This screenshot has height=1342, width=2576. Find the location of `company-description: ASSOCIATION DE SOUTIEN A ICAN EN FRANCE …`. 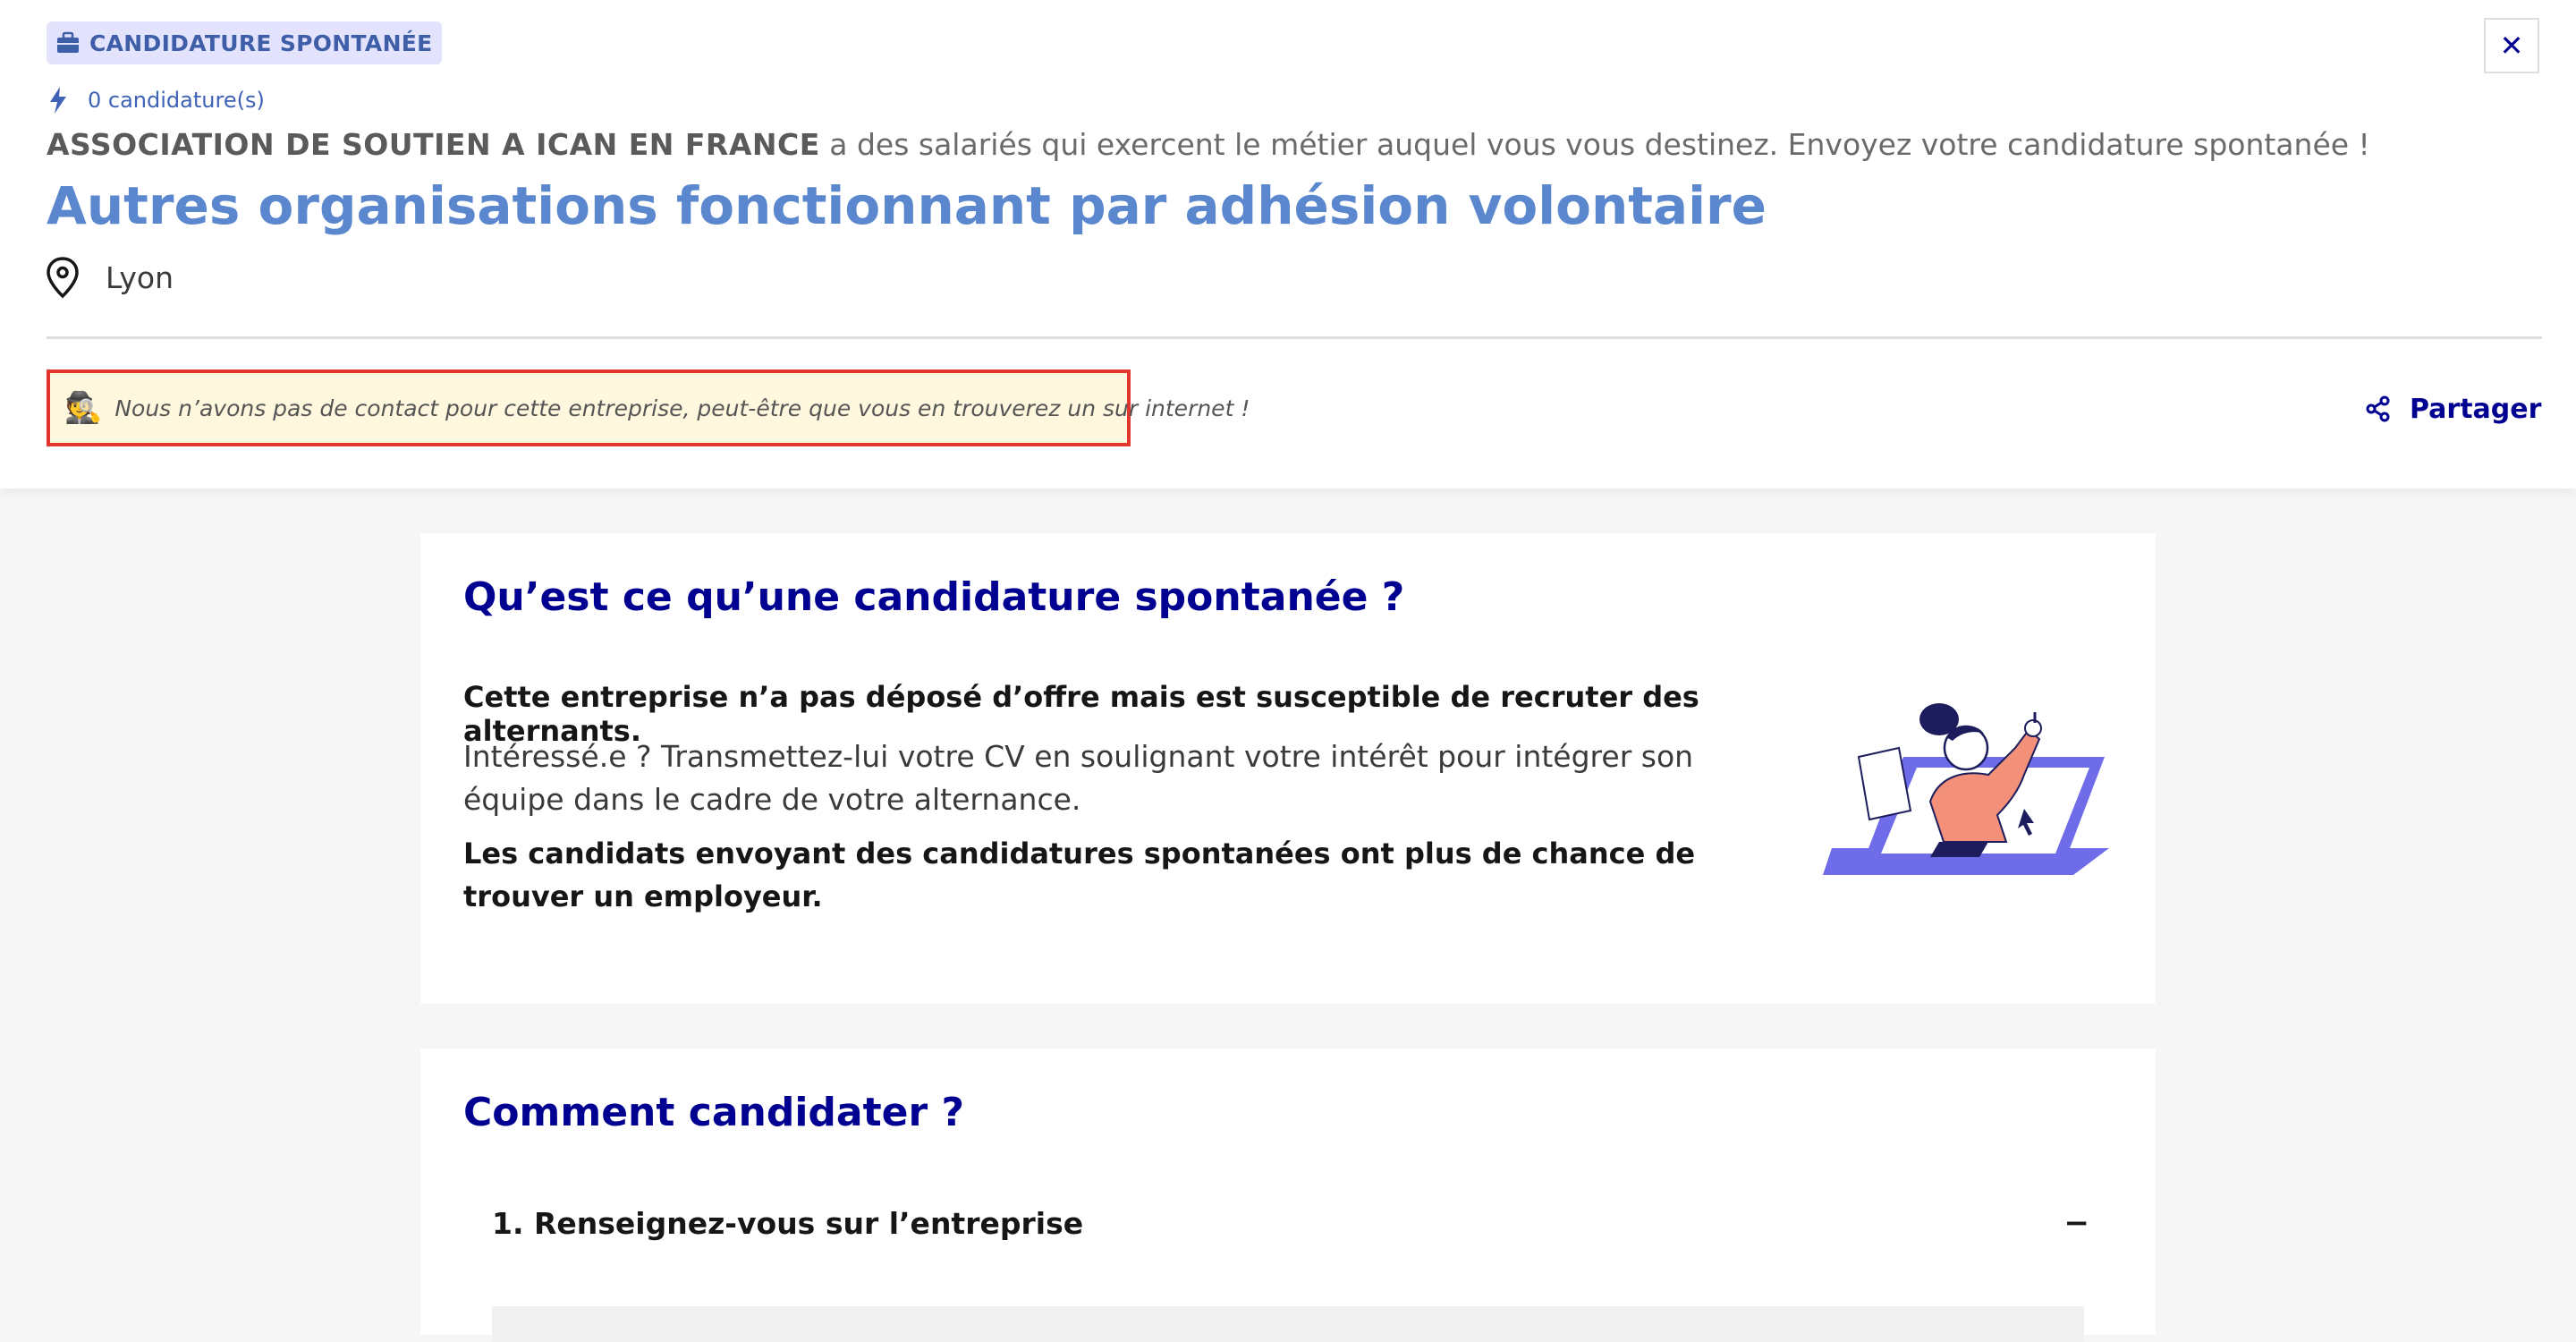

company-description: ASSOCIATION DE SOUTIEN A ICAN EN FRANCE … is located at coordinates (1254, 144).